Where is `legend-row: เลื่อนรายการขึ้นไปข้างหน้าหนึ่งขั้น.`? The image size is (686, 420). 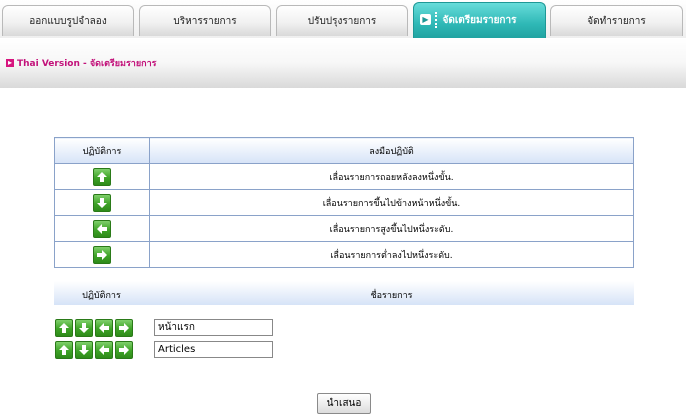 legend-row: เลื่อนรายการขึ้นไปข้างหน้าหนึ่งขั้น. is located at coordinates (344, 202).